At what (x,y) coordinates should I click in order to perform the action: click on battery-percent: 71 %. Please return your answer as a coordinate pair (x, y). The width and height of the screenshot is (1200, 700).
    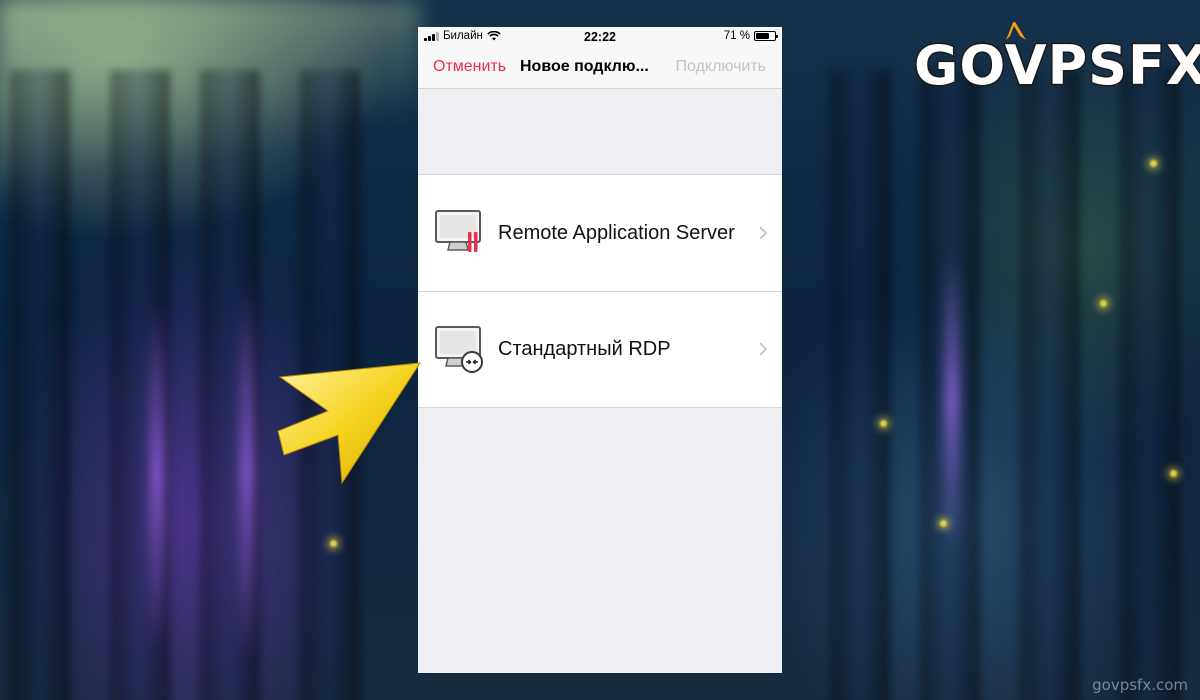
    Looking at the image, I should click on (736, 36).